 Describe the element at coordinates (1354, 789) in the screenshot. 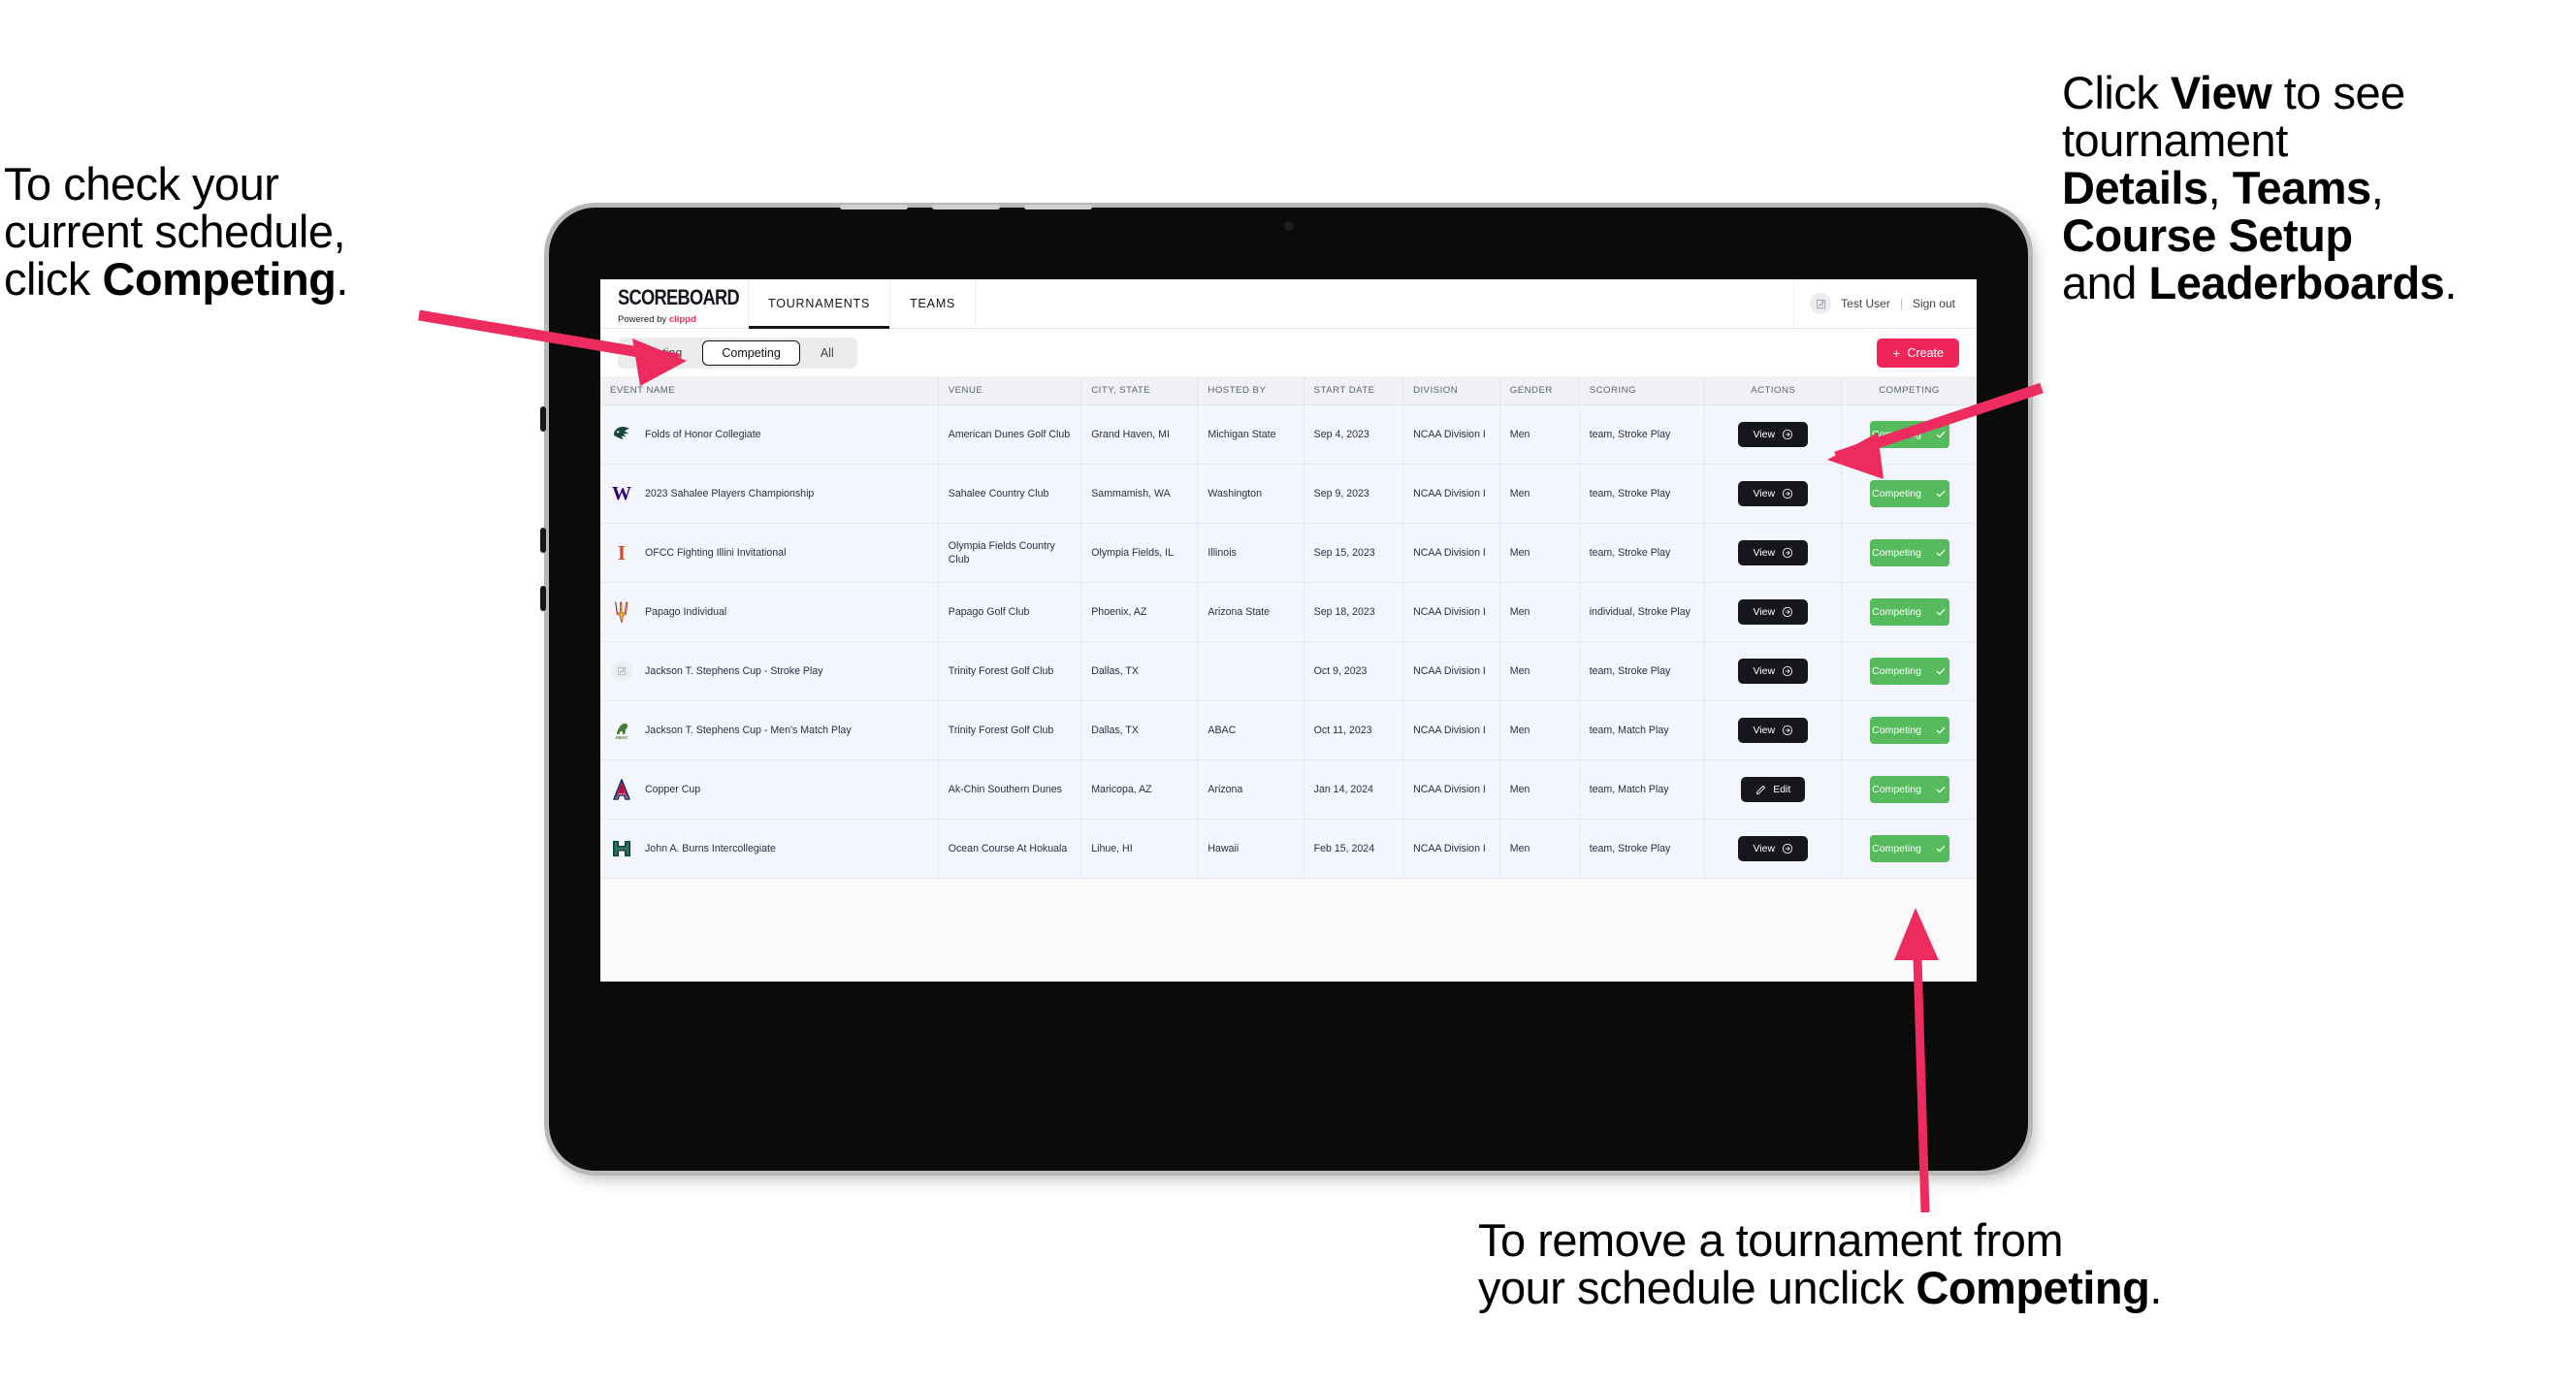

I see `cell-start-date: Jan 14, 2024` at that location.